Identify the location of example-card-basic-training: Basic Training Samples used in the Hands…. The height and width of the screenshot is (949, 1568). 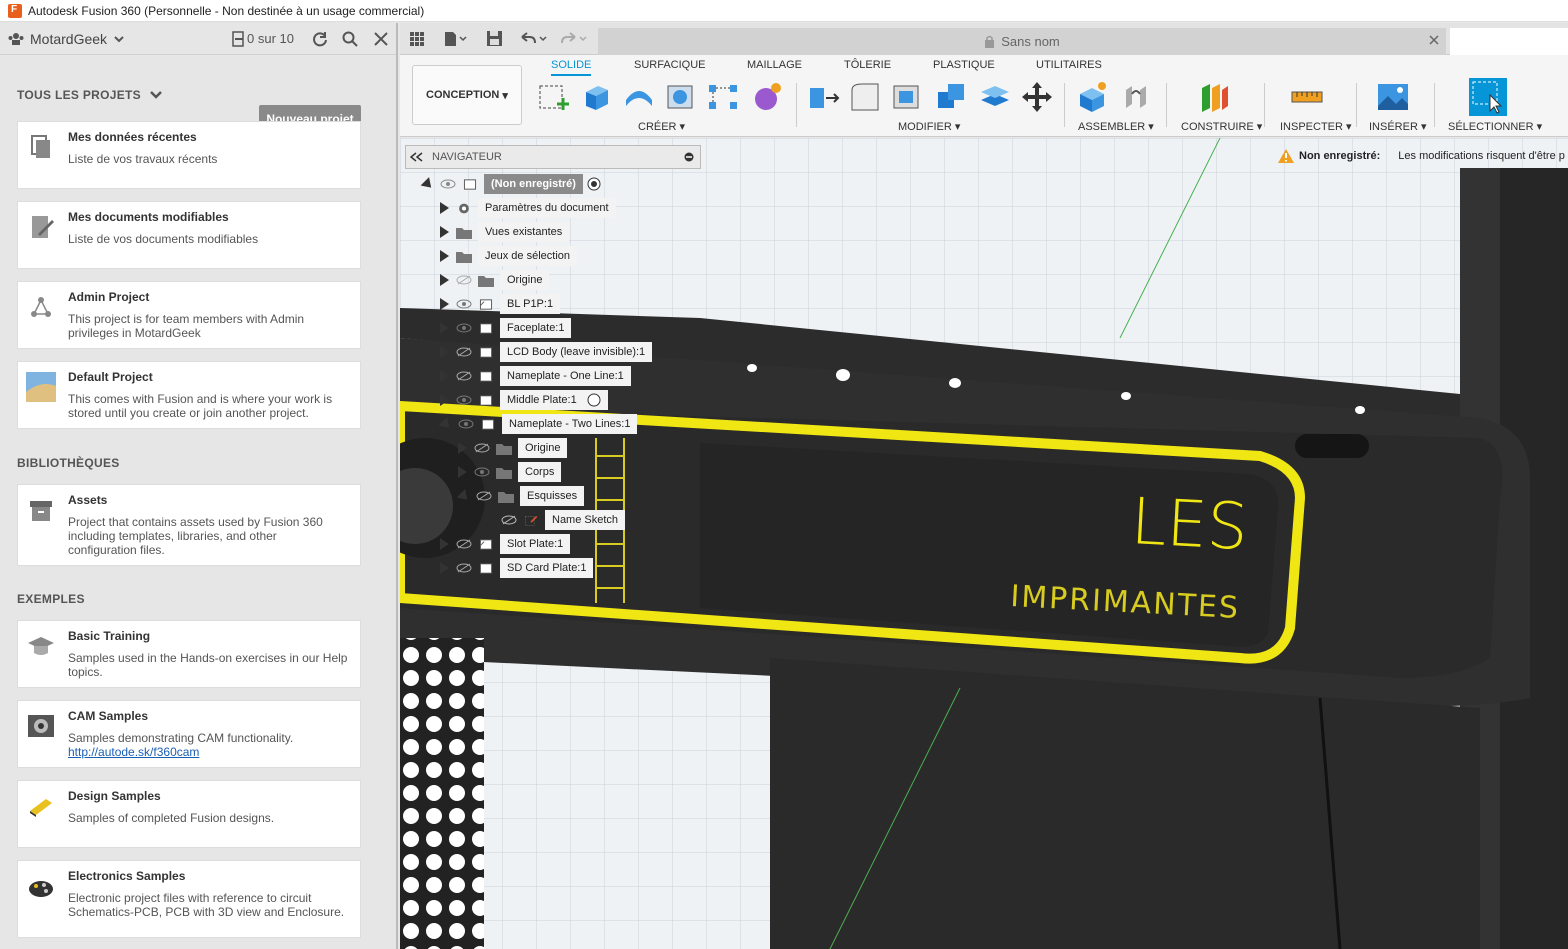
(189, 654).